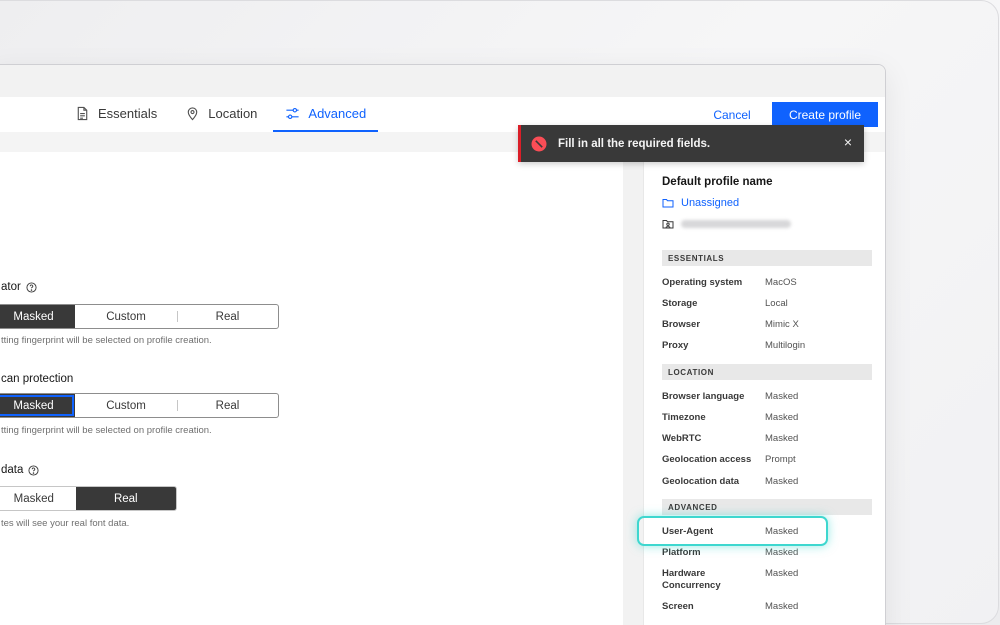  Describe the element at coordinates (702, 282) in the screenshot. I see `row-key: Operating system` at that location.